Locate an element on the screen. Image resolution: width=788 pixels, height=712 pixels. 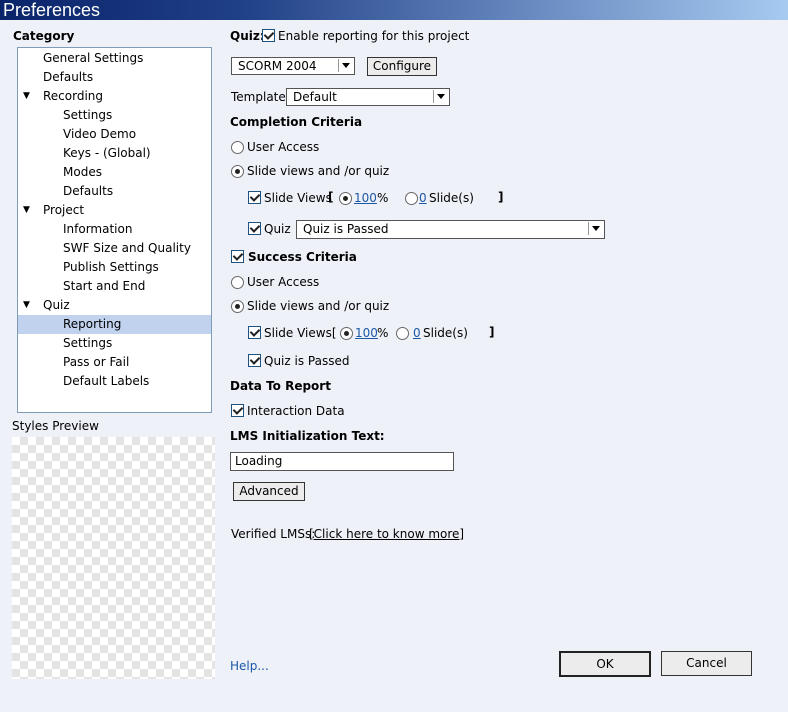
tree-item-default-labels: Default Labels is located at coordinates (114, 381).